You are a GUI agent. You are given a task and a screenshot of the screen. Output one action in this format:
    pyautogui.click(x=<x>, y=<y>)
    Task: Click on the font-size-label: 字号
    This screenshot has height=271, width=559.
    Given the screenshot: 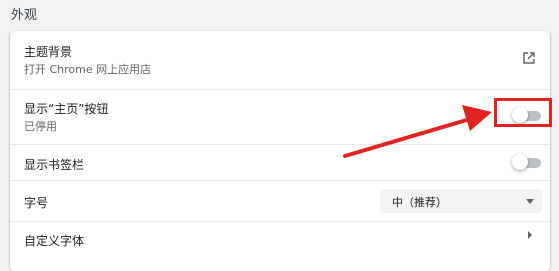 What is the action you would take?
    pyautogui.click(x=36, y=203)
    